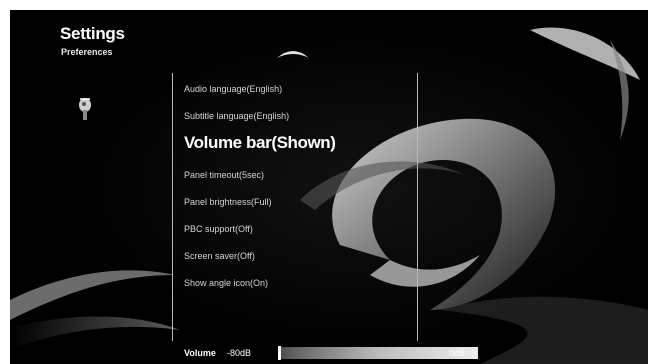 This screenshot has height=364, width=654. Describe the element at coordinates (172, 207) in the screenshot. I see `menu-divider-left` at that location.